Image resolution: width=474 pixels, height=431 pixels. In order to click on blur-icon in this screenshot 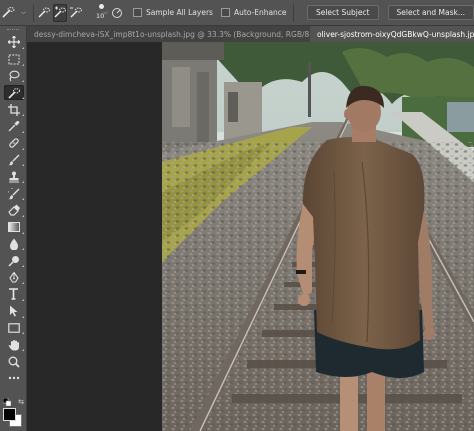, I will do `click(13, 244)`.